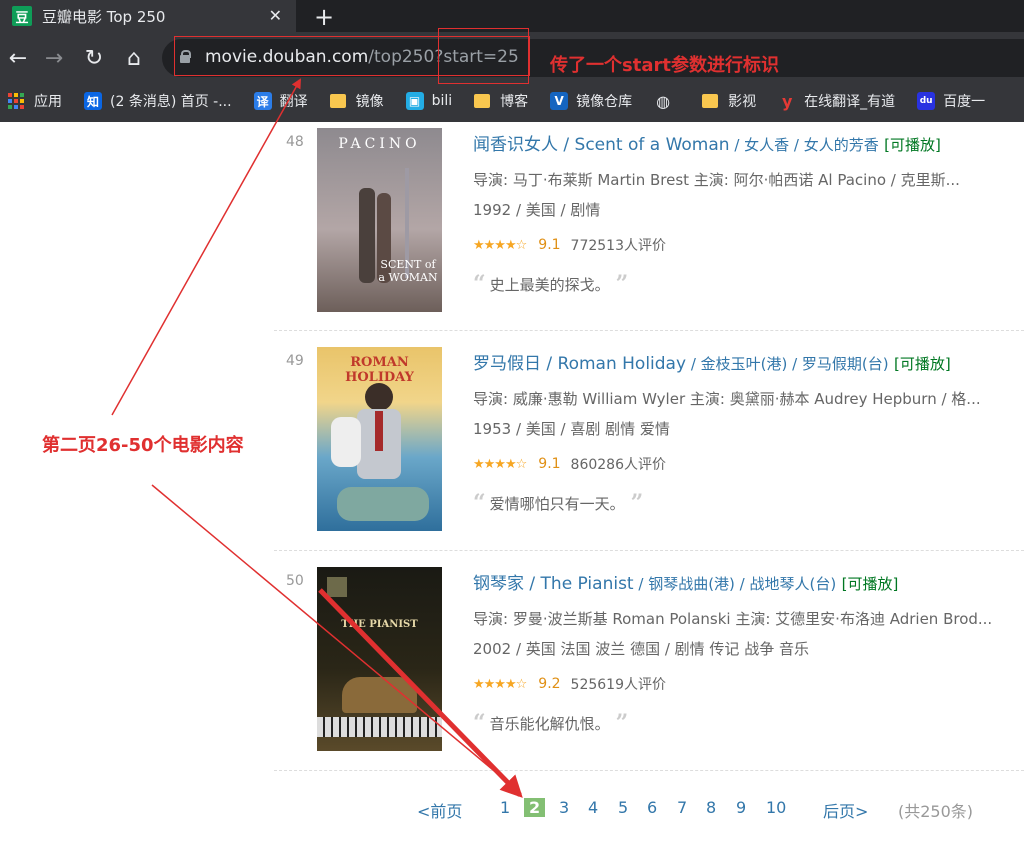 This screenshot has width=1024, height=853. What do you see at coordinates (54, 58) in the screenshot?
I see `forward-arrow-icon: →` at bounding box center [54, 58].